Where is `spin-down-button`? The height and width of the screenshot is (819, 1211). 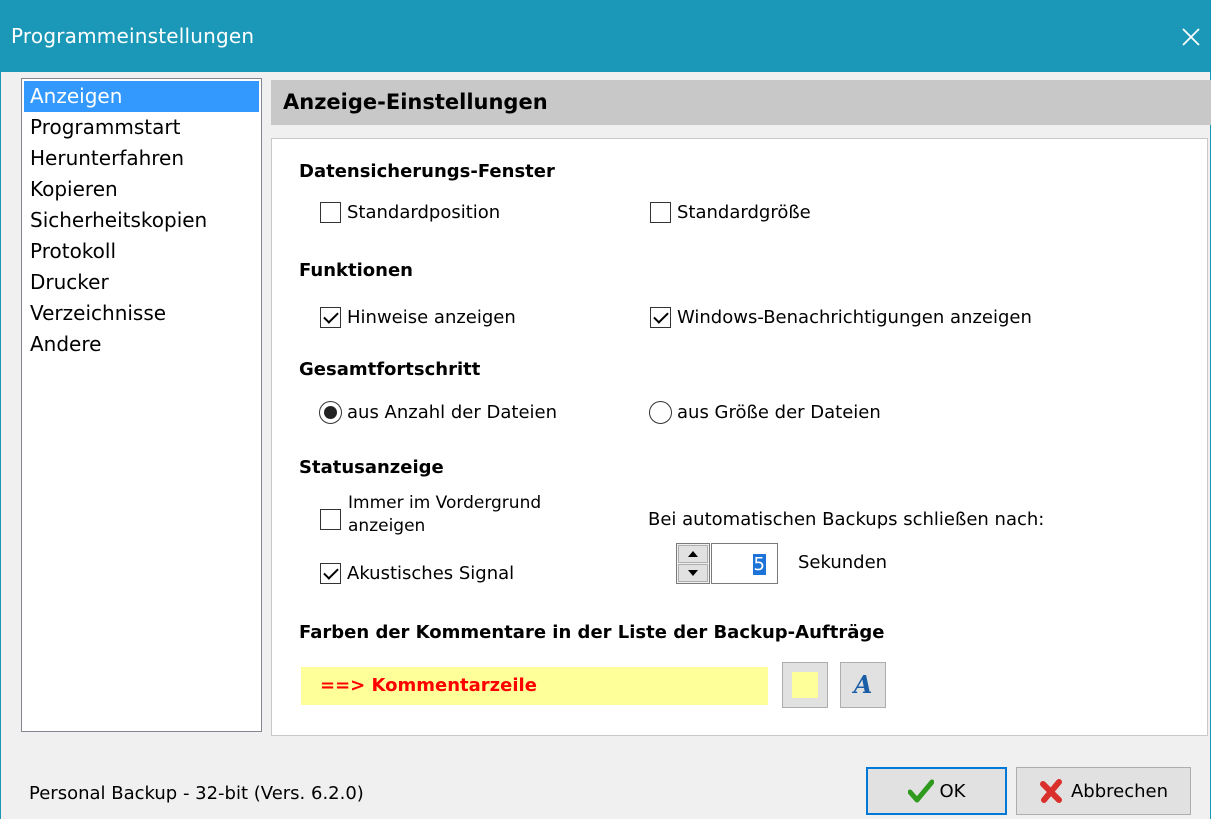 spin-down-button is located at coordinates (693, 573).